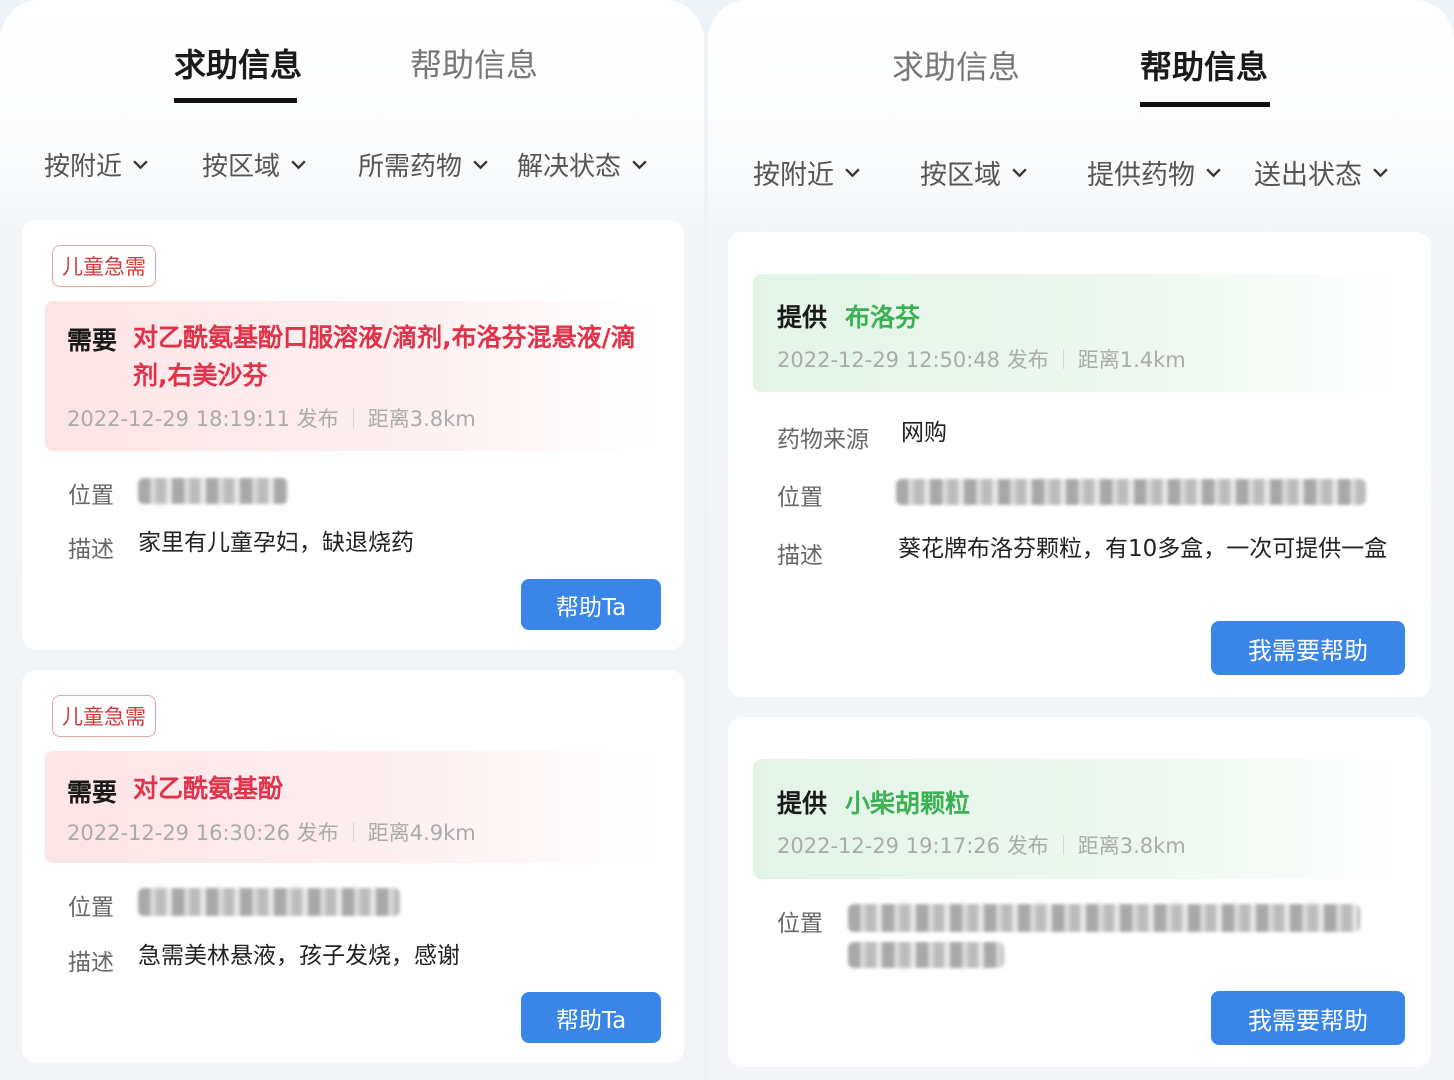 This screenshot has width=1454, height=1080. What do you see at coordinates (913, 360) in the screenshot?
I see `post-time: 2022-12-29 12:50:48 发布` at bounding box center [913, 360].